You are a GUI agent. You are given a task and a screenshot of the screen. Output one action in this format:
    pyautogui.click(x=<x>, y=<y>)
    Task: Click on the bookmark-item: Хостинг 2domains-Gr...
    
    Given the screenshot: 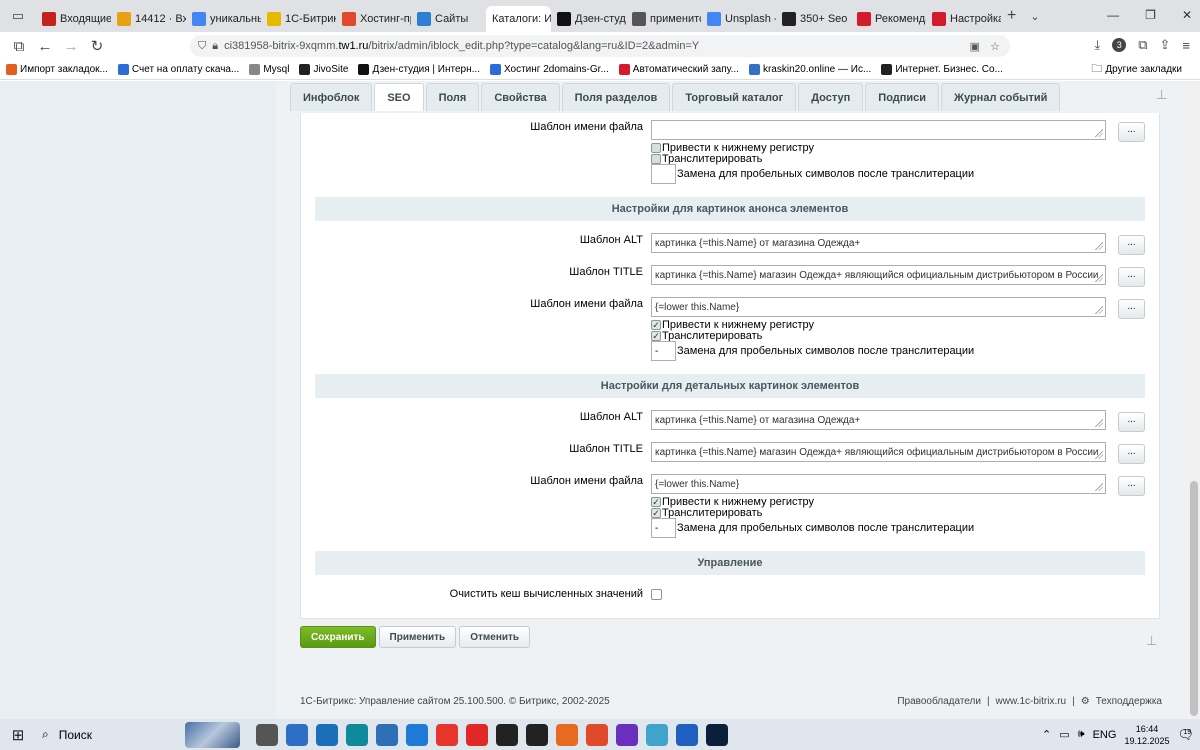 What is the action you would take?
    pyautogui.click(x=549, y=69)
    